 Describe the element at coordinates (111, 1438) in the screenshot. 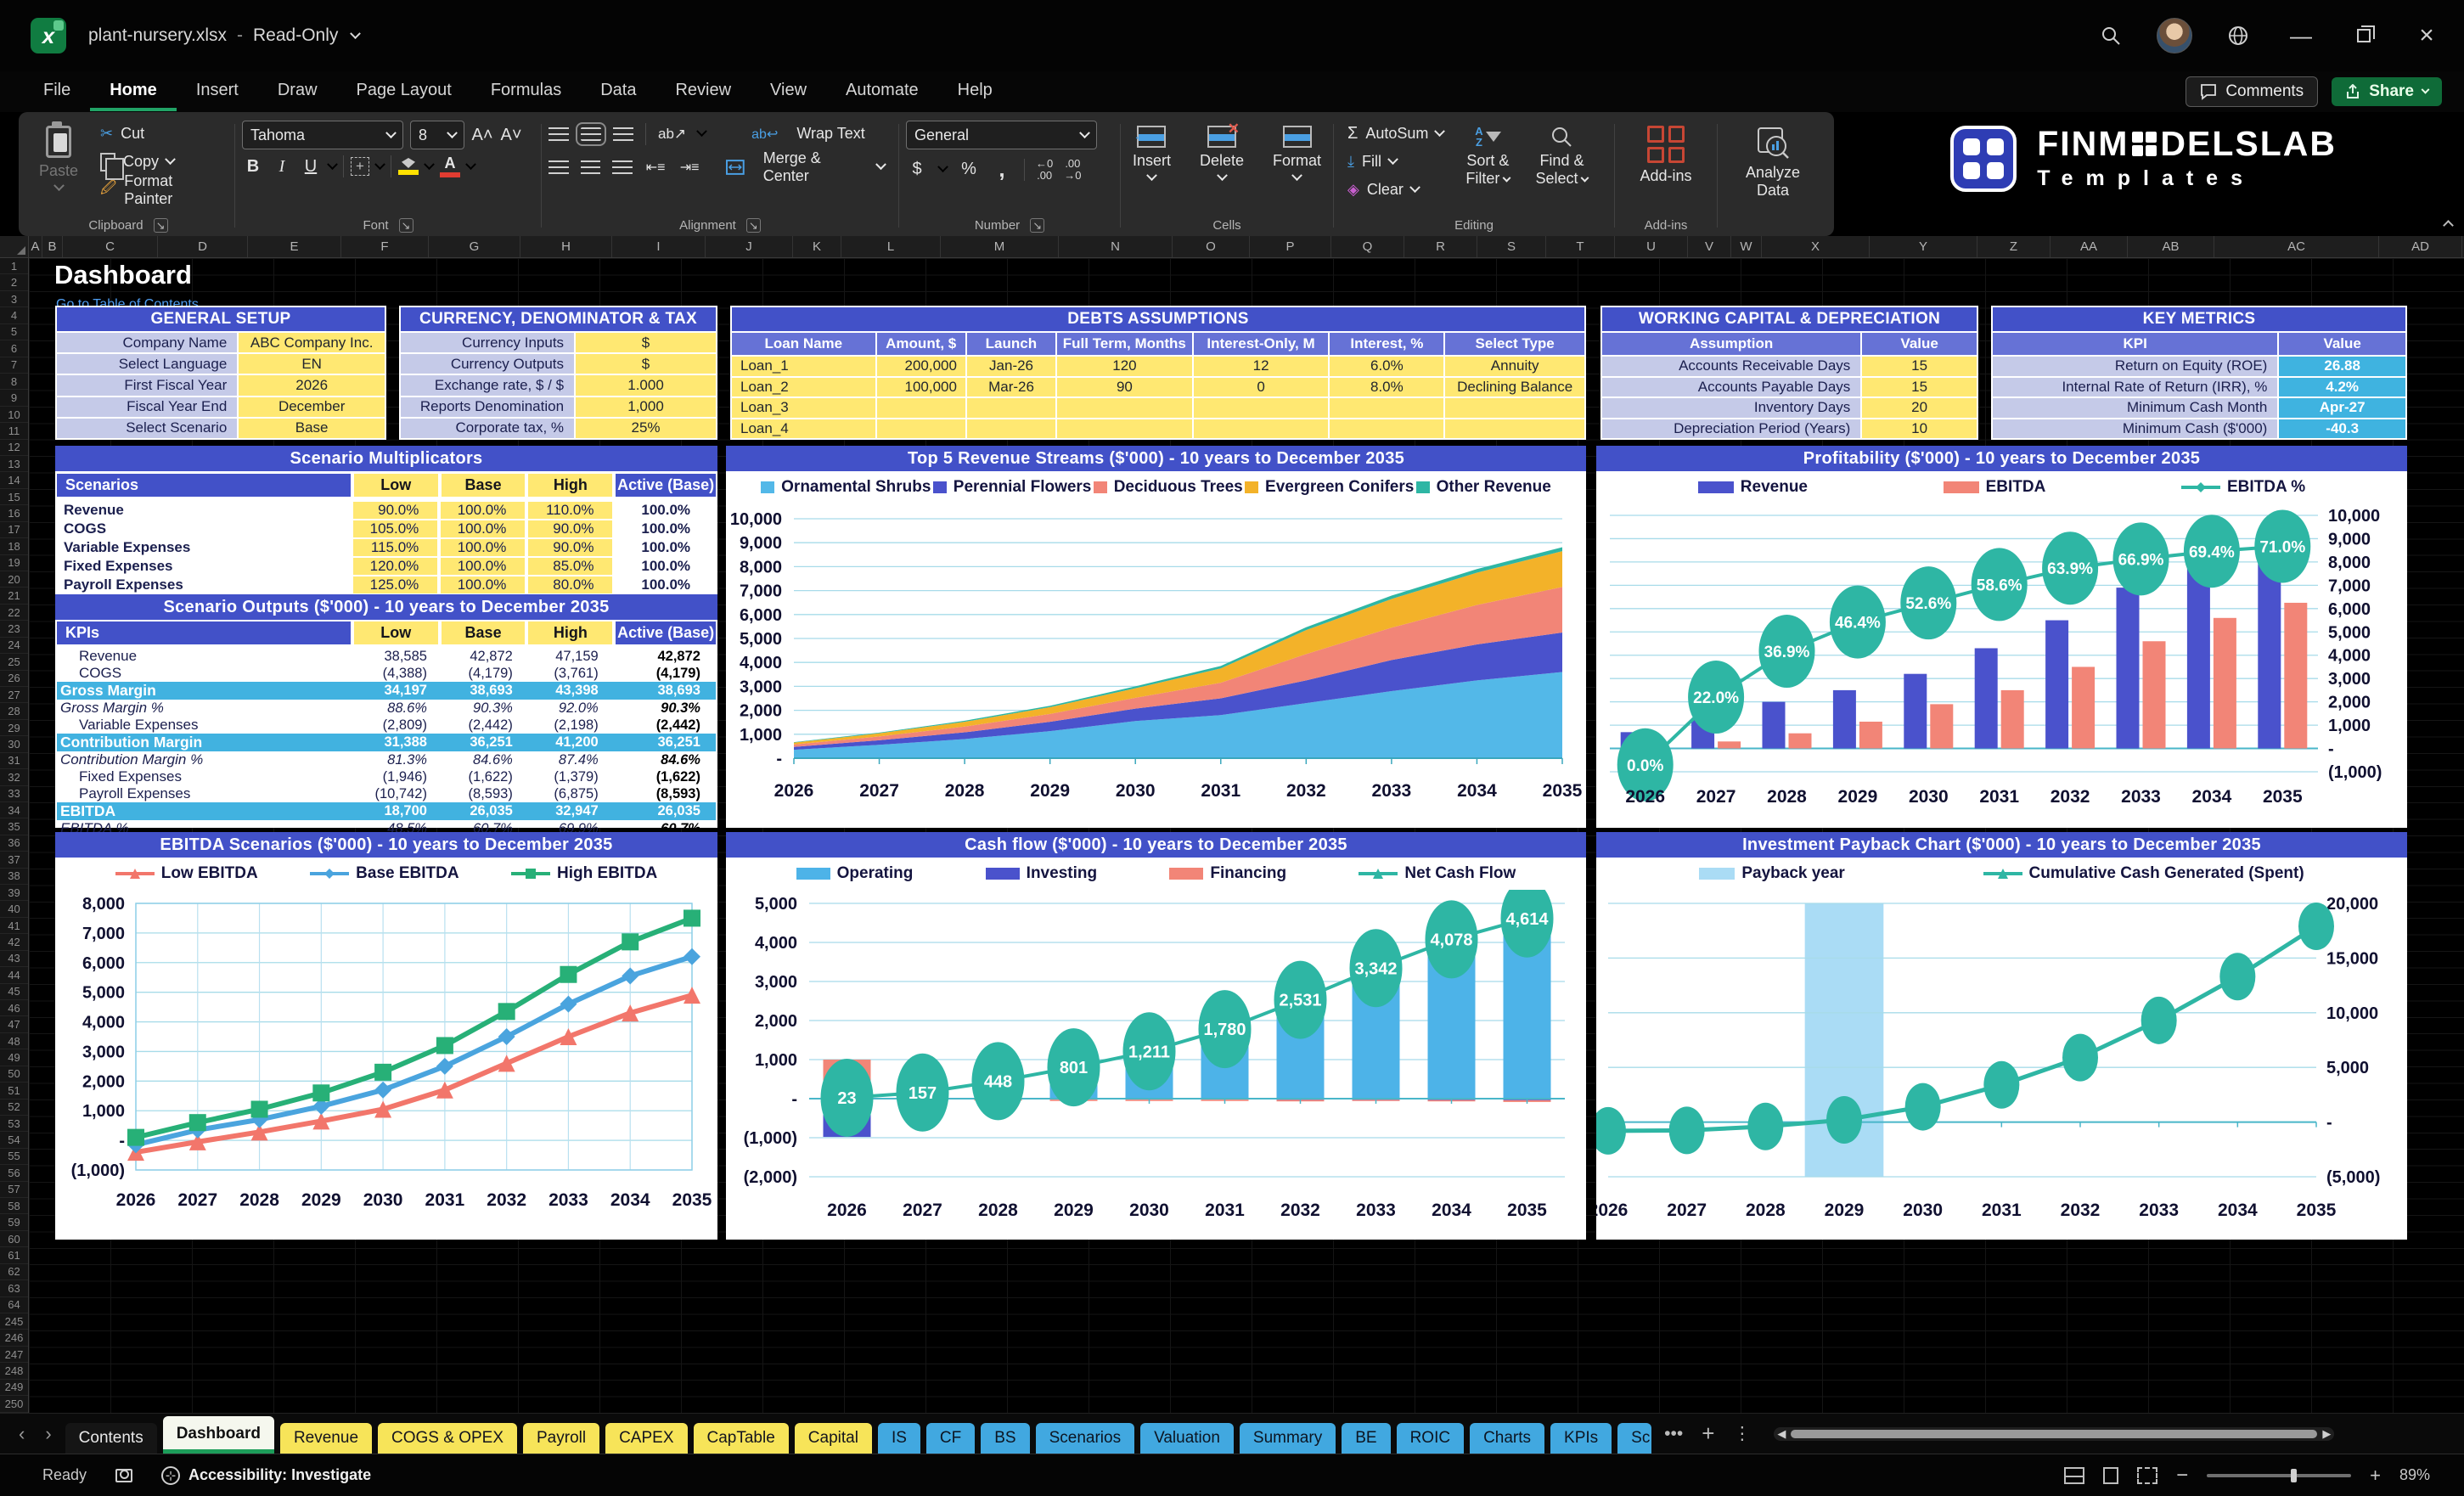

I see `sheet-tab-contents: Contents` at that location.